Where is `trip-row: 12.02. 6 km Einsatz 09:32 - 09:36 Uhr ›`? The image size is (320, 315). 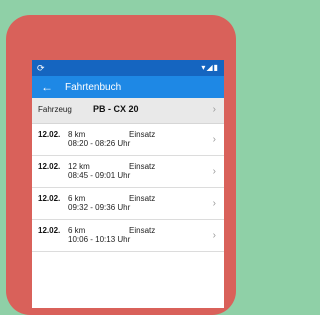
trip-row: 12.02. 6 km Einsatz 09:32 - 09:36 Uhr › is located at coordinates (128, 204).